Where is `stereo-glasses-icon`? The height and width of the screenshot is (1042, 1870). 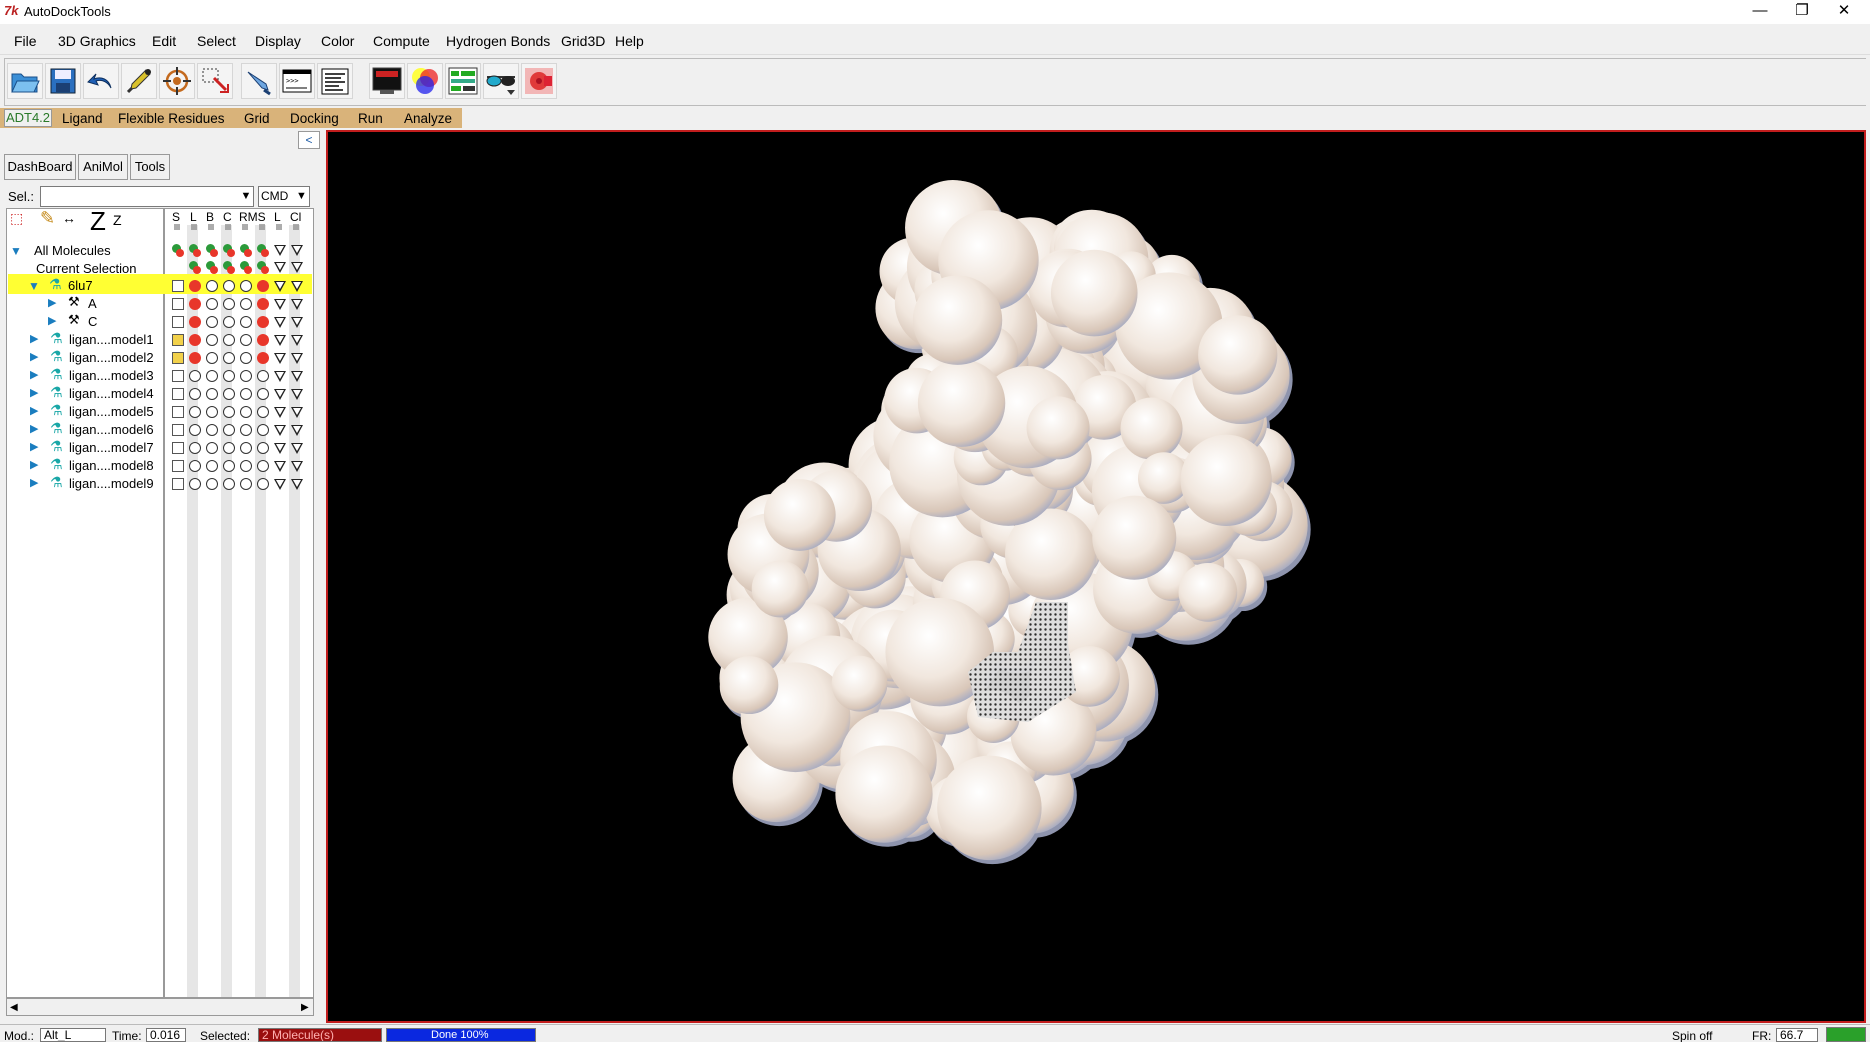 stereo-glasses-icon is located at coordinates (501, 81).